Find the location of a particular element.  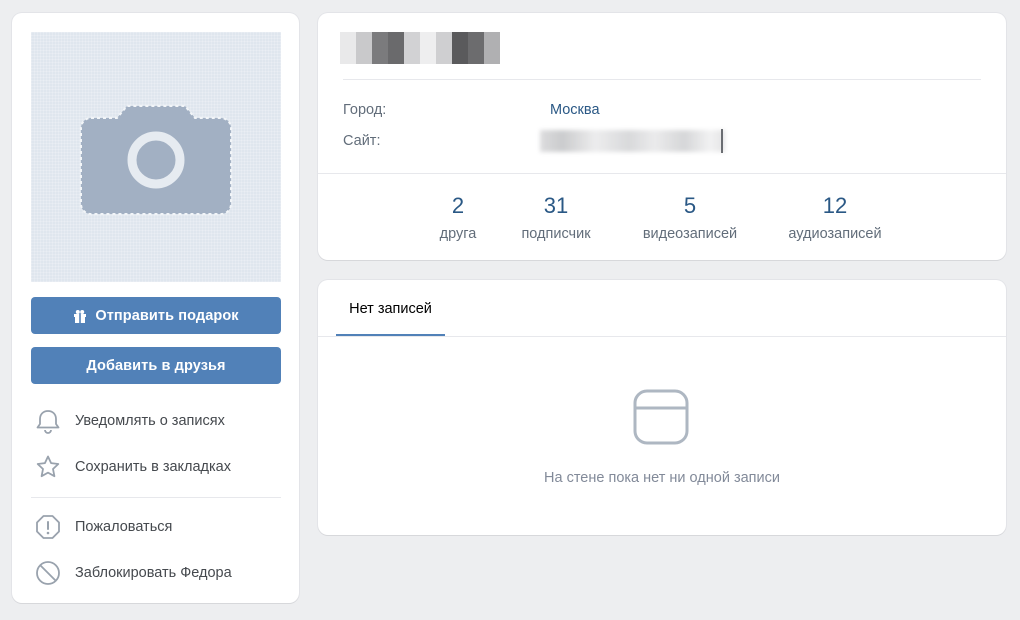

bell-icon is located at coordinates (48, 422).